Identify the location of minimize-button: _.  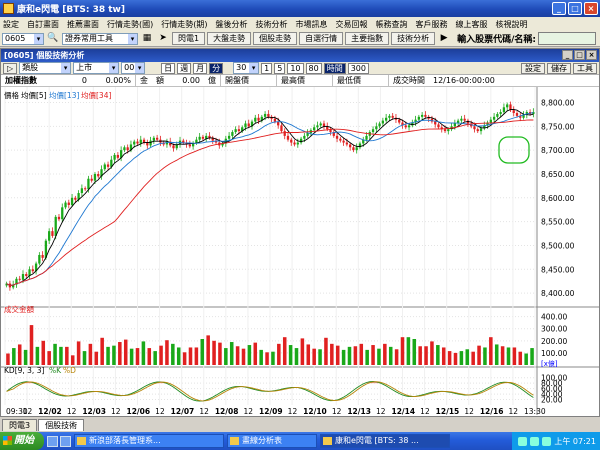
(559, 8).